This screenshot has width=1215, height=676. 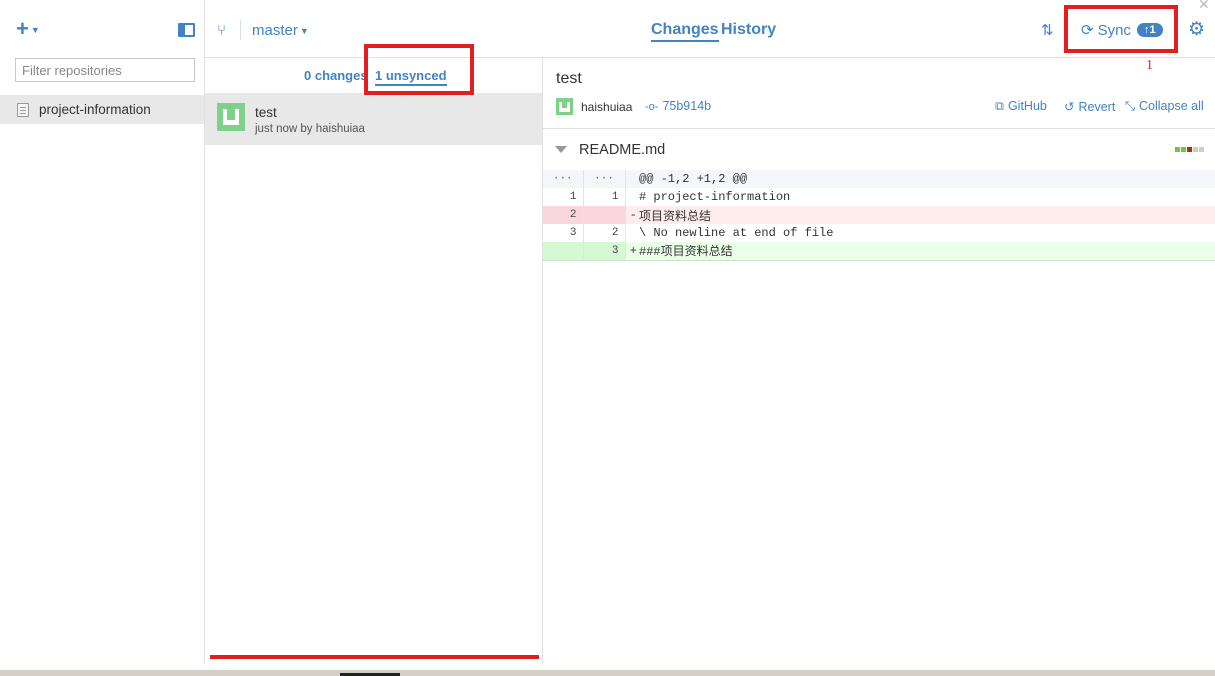 What do you see at coordinates (336, 75) in the screenshot?
I see `tab-changes-count: 0 changes` at bounding box center [336, 75].